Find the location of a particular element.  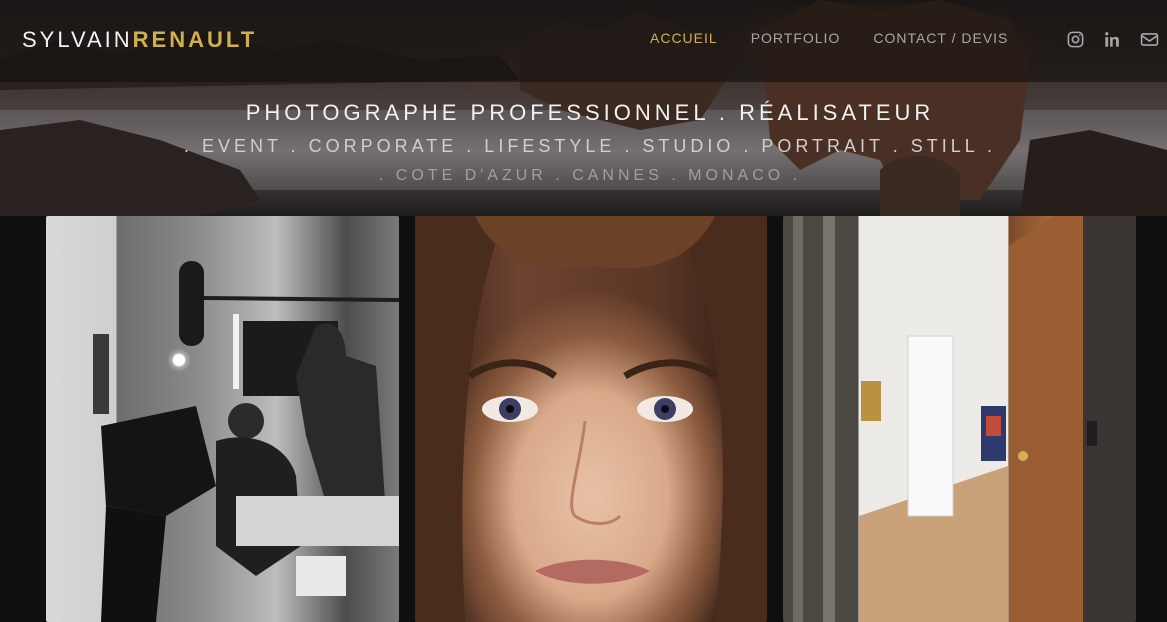

main-nav: ACCUEIL PORTFOLIO CONTACT / DEVIS is located at coordinates (845, 38).